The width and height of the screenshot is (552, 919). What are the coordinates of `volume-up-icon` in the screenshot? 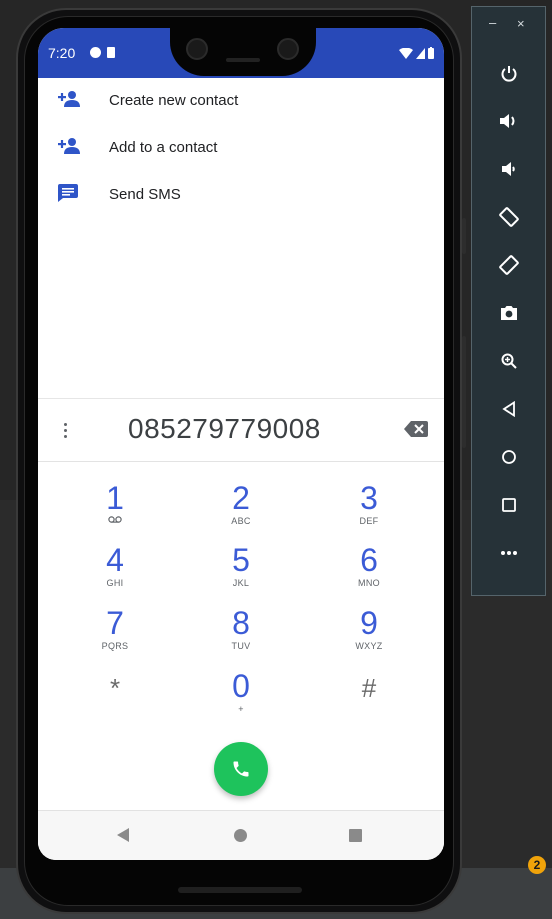 It's located at (509, 121).